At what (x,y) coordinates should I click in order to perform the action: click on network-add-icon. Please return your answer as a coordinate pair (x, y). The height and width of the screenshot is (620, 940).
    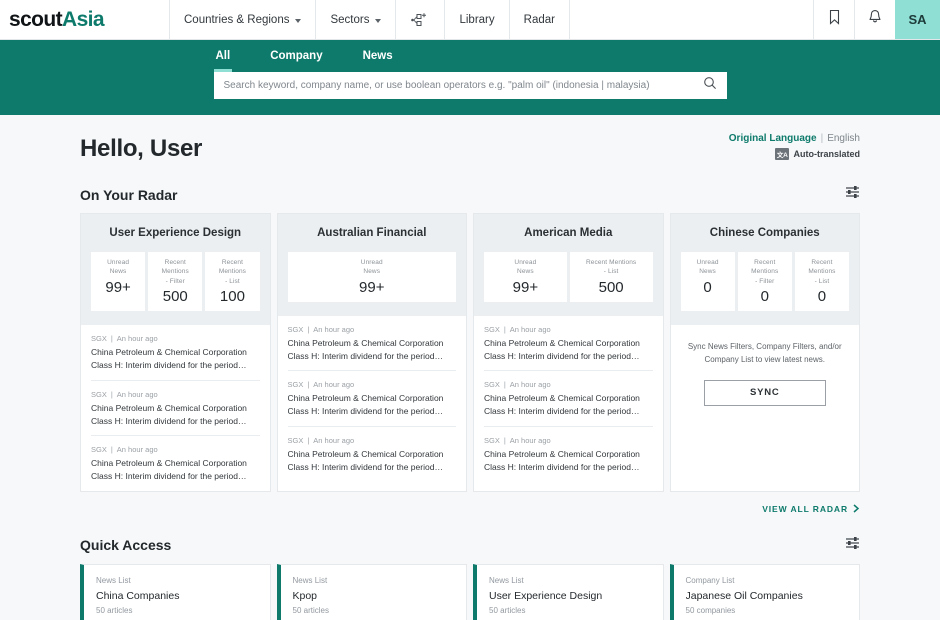
    Looking at the image, I should click on (420, 20).